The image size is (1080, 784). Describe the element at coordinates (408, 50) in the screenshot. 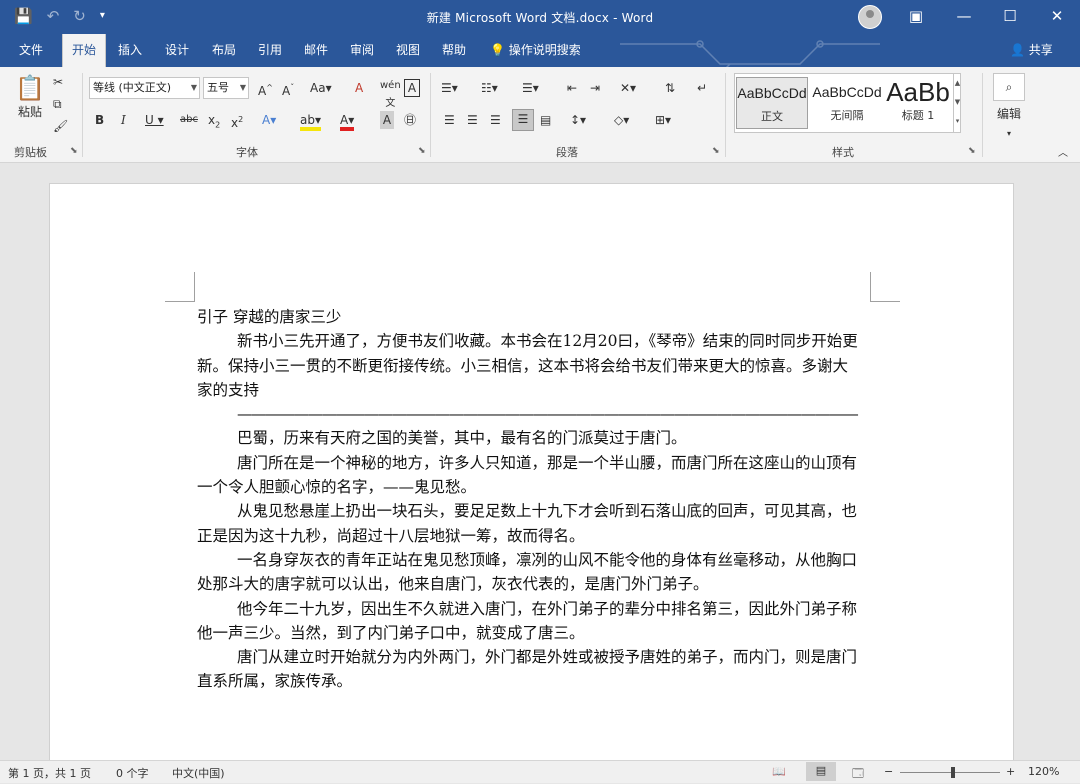

I see `tab-view: 视图` at that location.